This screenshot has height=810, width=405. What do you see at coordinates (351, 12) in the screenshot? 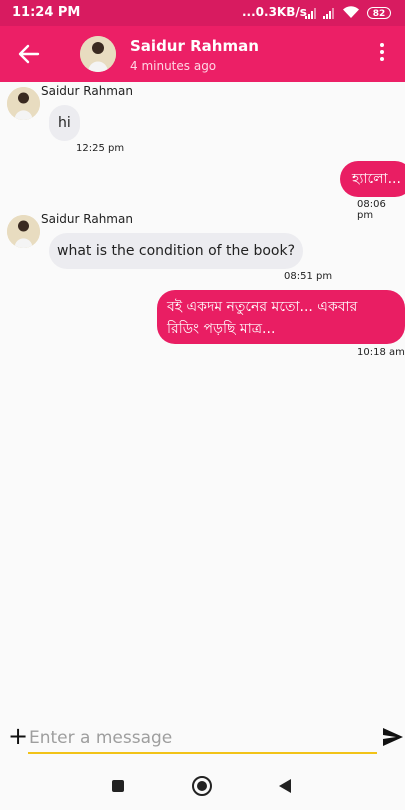
I see `wifi-icon` at bounding box center [351, 12].